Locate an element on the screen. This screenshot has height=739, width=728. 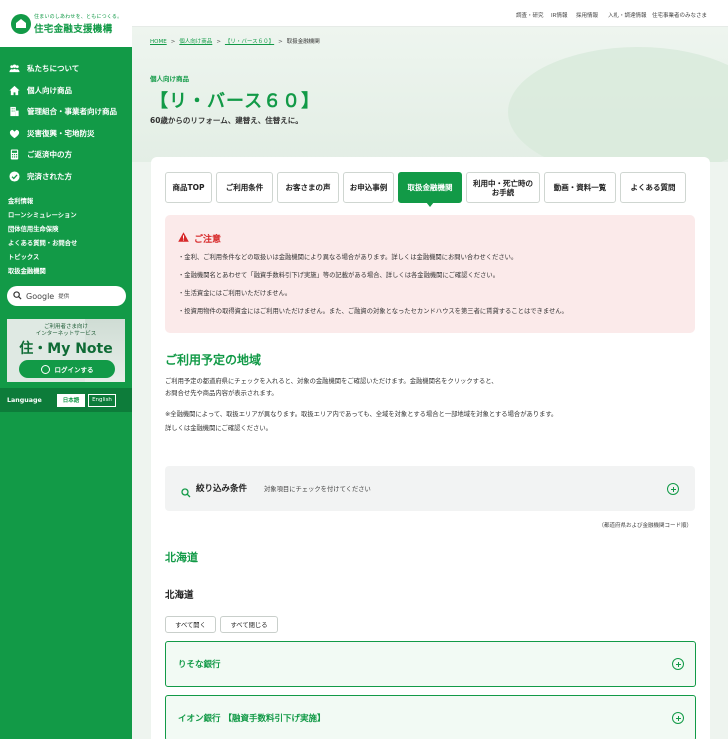
sidebar-link-insurance: 団体信用生命保険 is located at coordinates (66, 230).